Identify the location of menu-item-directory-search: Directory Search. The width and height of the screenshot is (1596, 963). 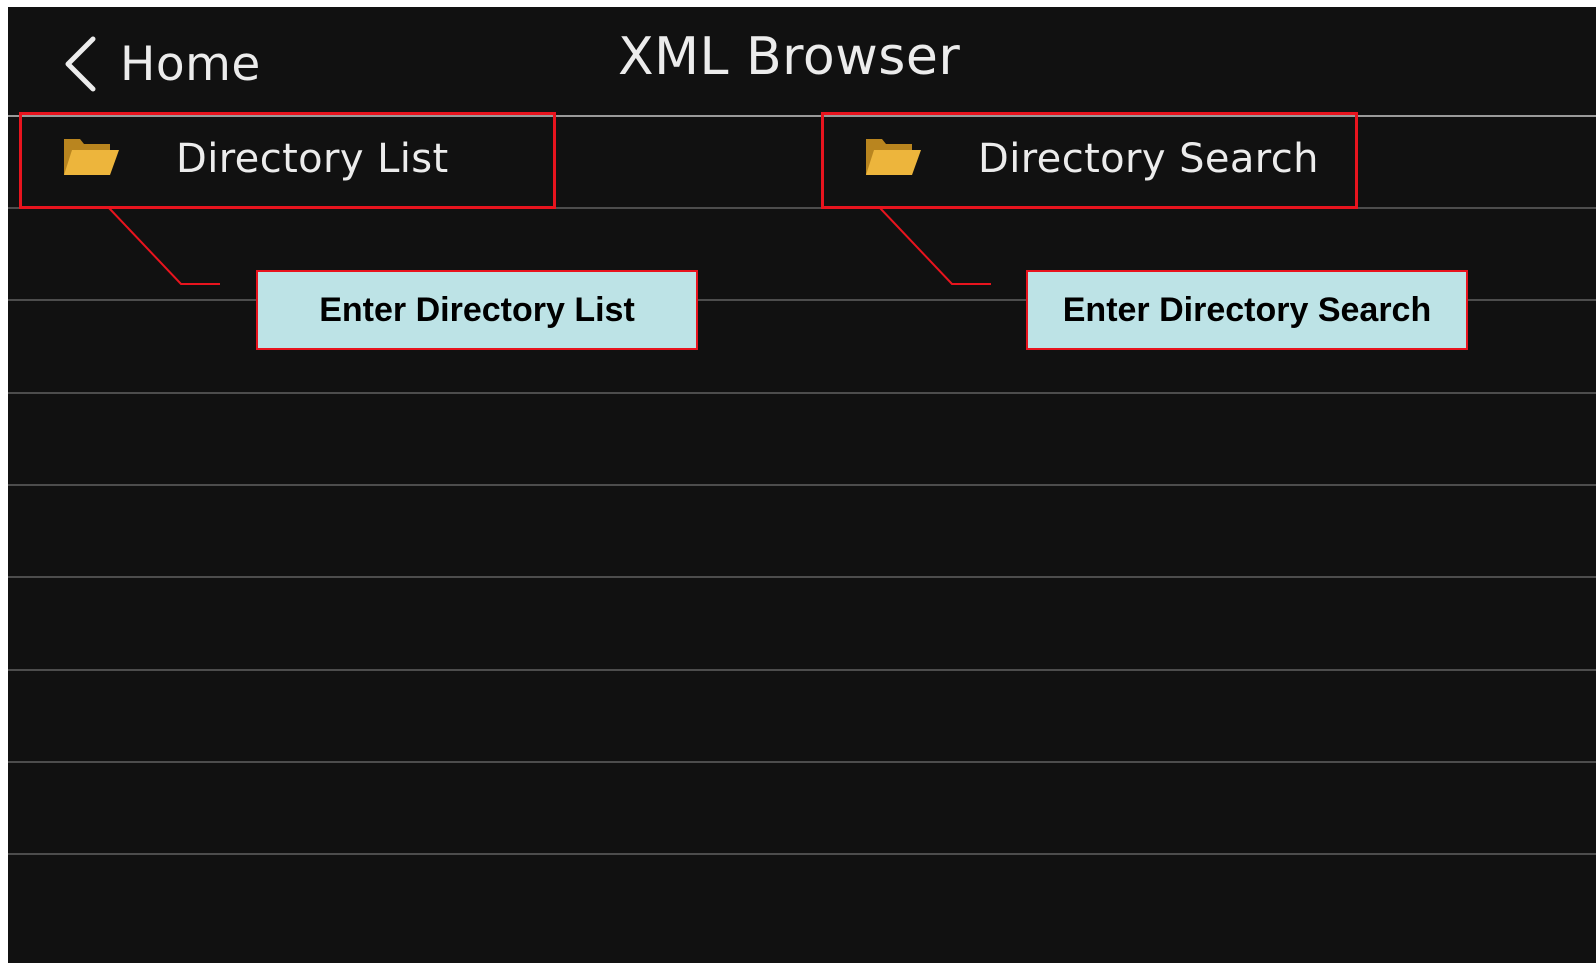
(1089, 159).